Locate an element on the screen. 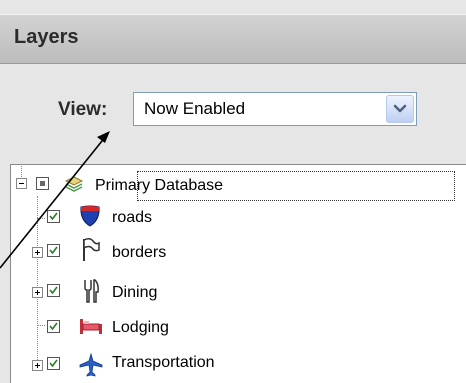 The image size is (466, 383). view-select-value: Now Enabled is located at coordinates (195, 108).